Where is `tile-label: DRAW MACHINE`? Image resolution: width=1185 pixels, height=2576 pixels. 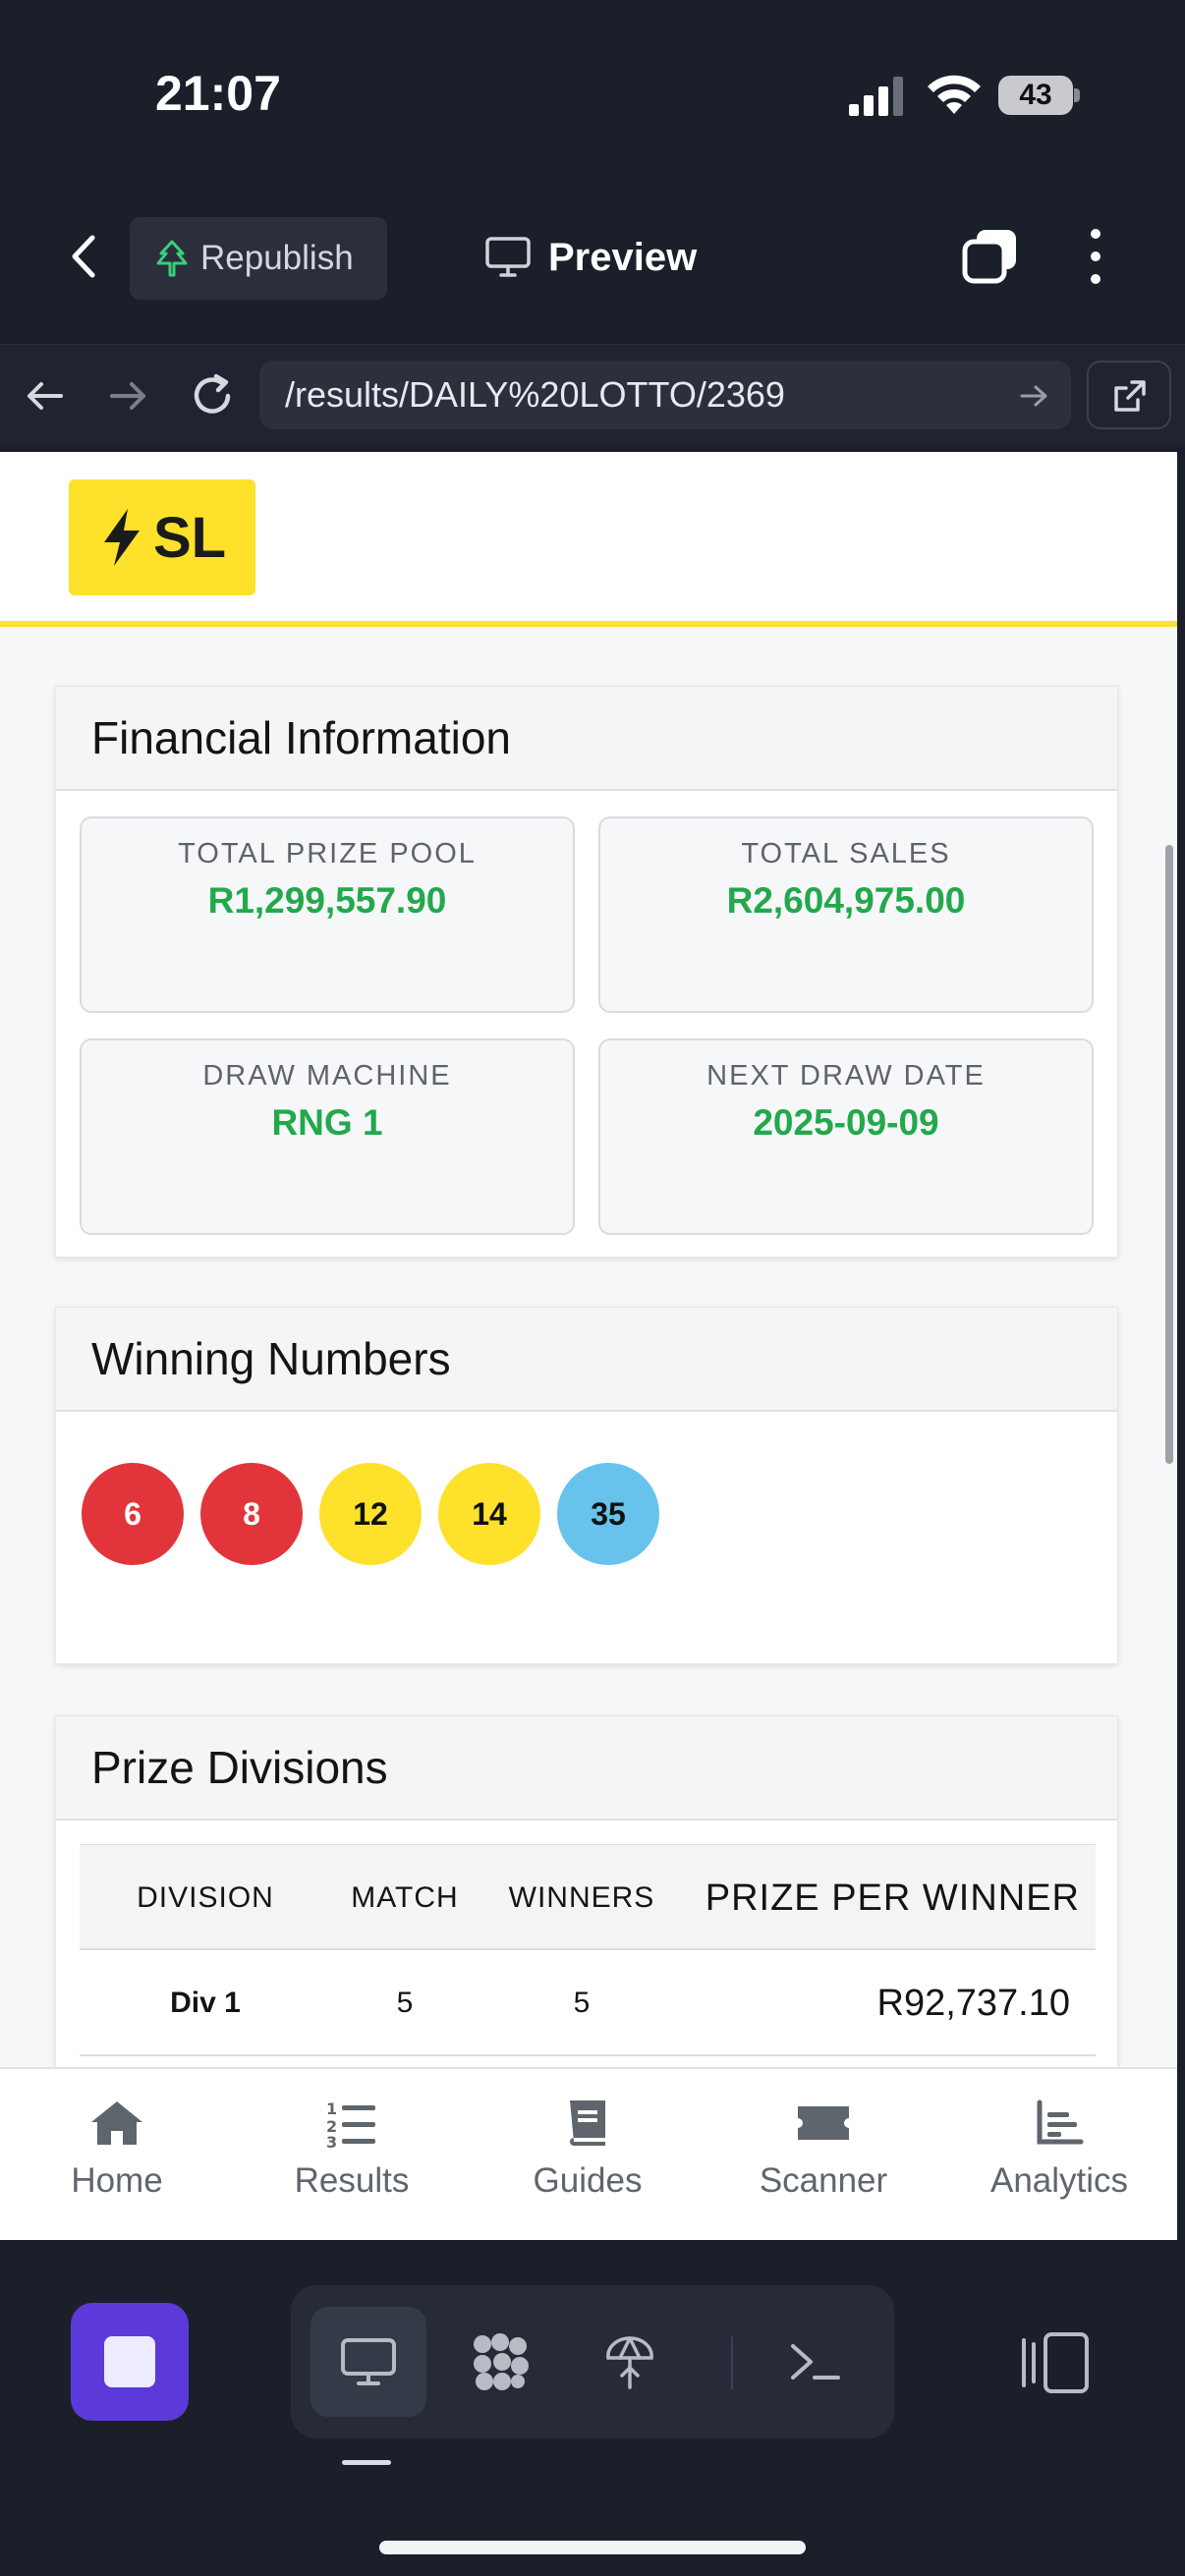 tile-label: DRAW MACHINE is located at coordinates (327, 1076).